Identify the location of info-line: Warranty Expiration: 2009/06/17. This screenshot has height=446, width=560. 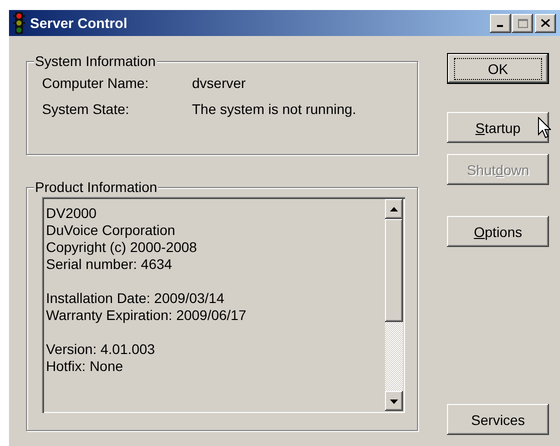
(146, 315).